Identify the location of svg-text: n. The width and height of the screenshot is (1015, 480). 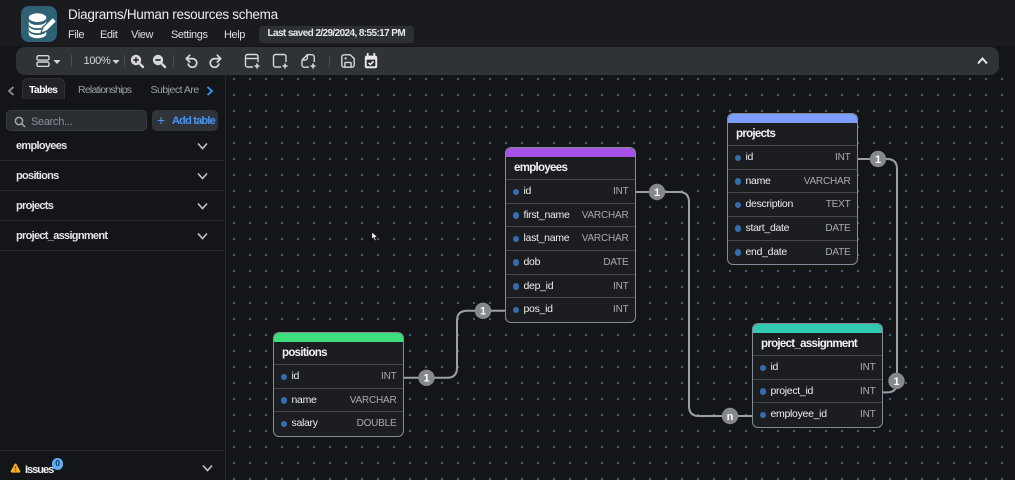
(730, 417).